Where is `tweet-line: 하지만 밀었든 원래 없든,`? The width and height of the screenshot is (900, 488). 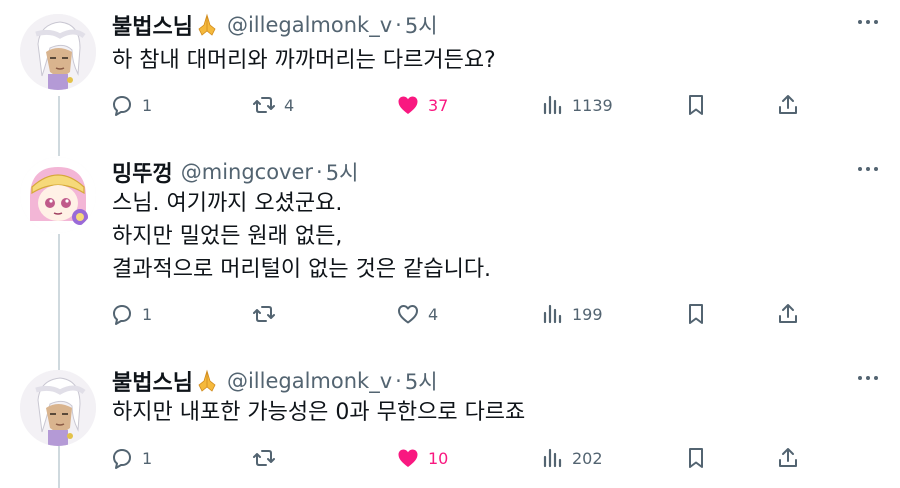 tweet-line: 하지만 밀었든 원래 없든, is located at coordinates (227, 236).